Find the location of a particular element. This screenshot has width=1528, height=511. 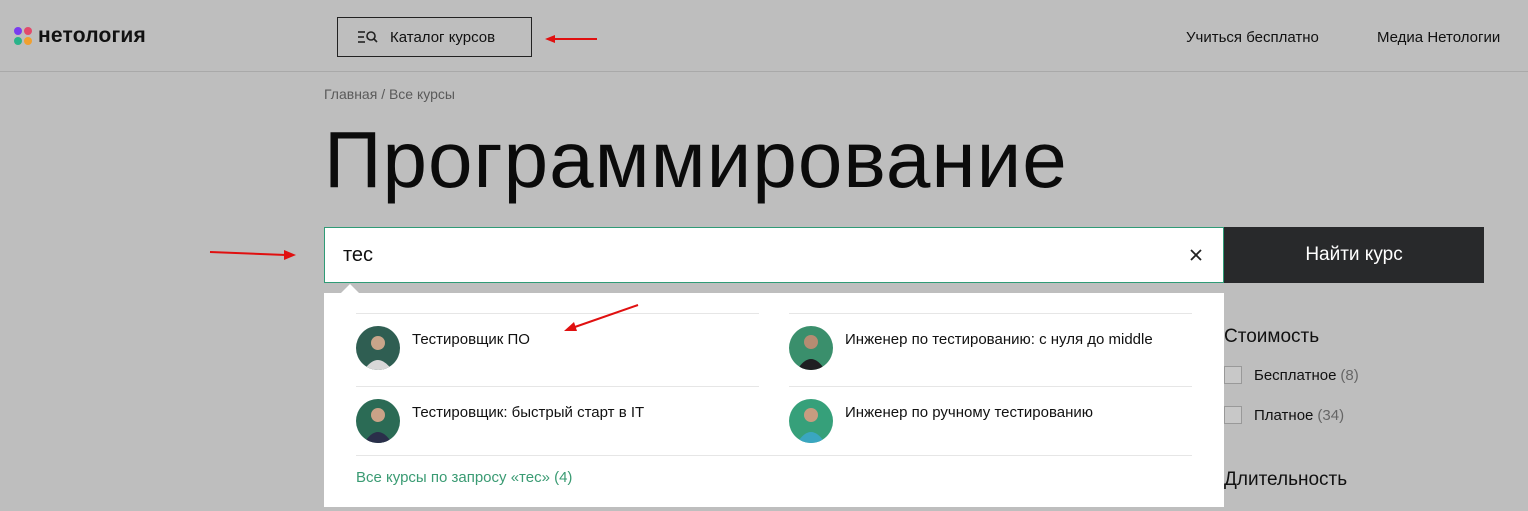

annotation-arrow-search is located at coordinates (252, 255).